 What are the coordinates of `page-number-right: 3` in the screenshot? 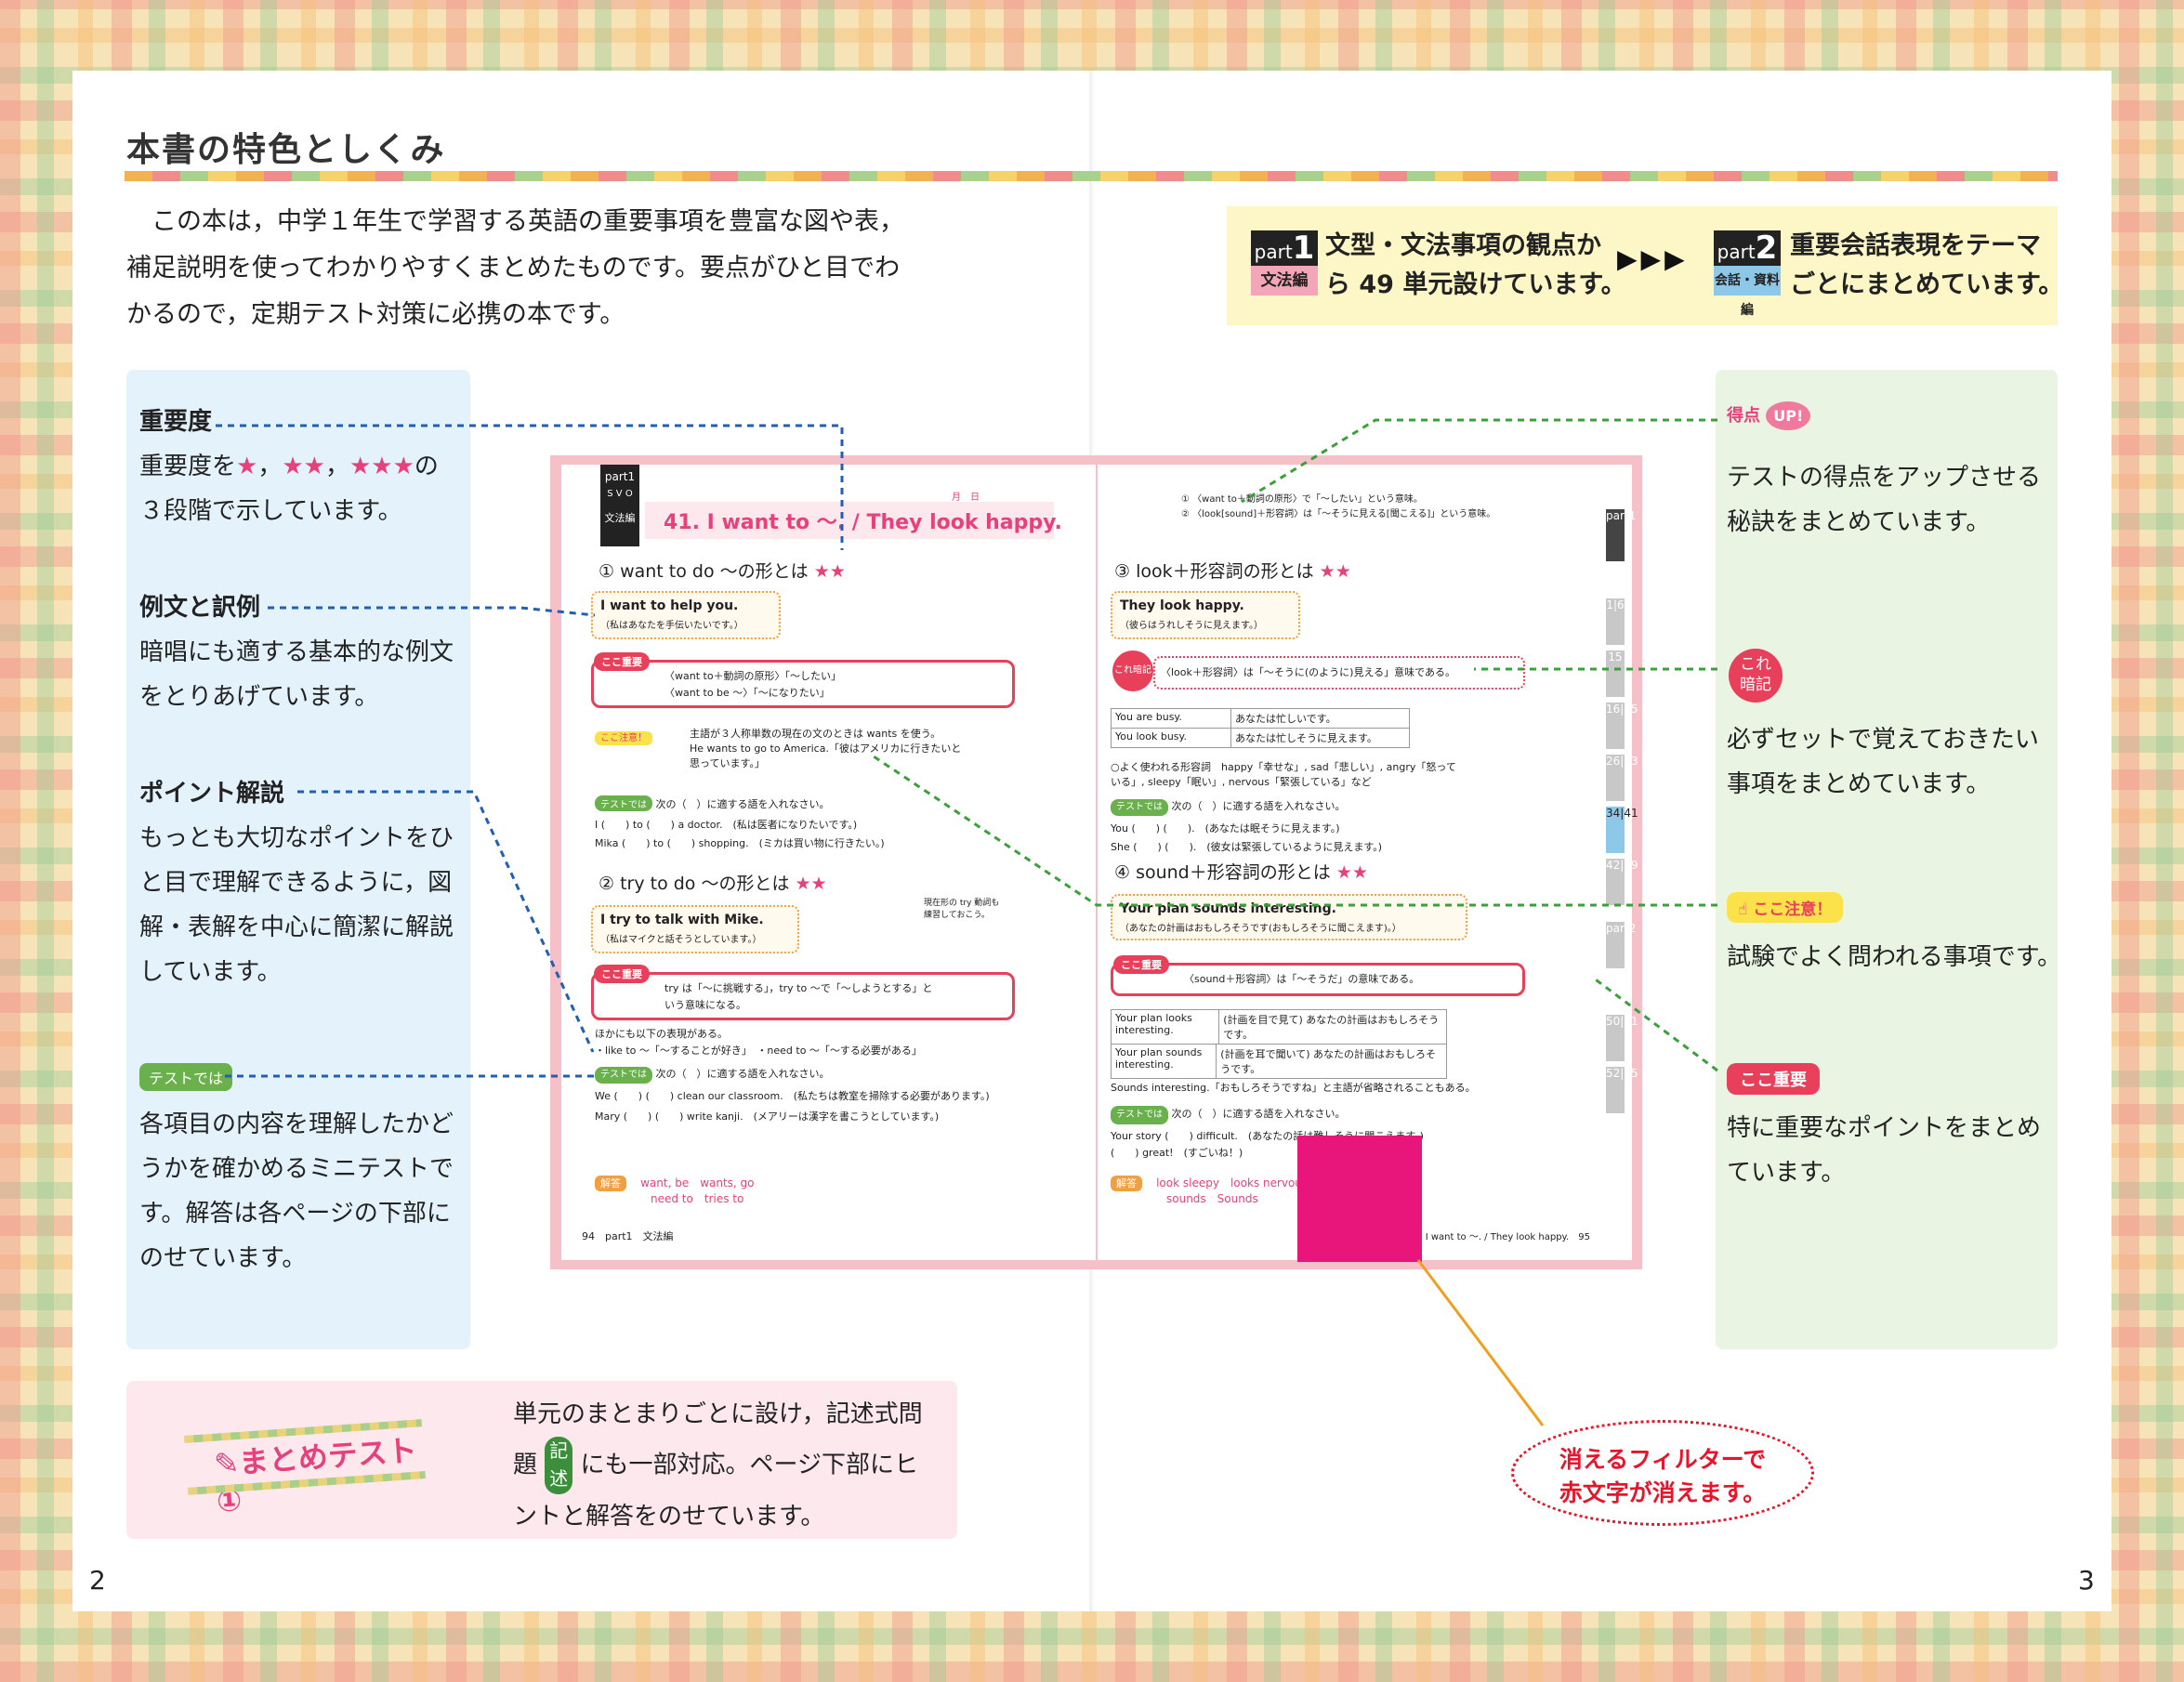 It's located at (2086, 1580).